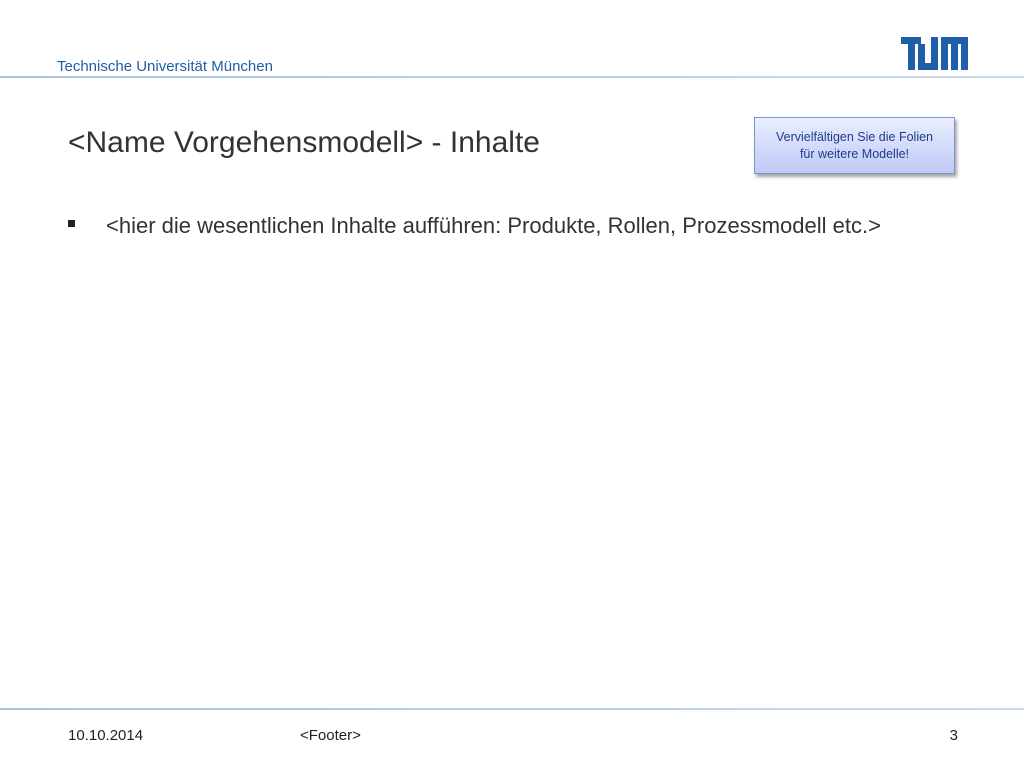 The image size is (1024, 768). Describe the element at coordinates (854, 153) in the screenshot. I see `note-box-line-2: für weitere Modelle!` at that location.